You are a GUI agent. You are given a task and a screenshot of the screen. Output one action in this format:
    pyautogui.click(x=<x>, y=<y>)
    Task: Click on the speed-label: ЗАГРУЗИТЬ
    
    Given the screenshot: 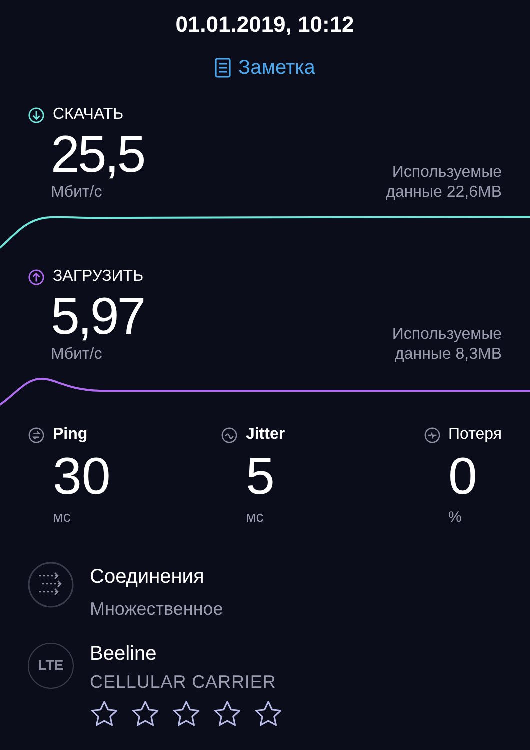 What is the action you would take?
    pyautogui.click(x=98, y=277)
    